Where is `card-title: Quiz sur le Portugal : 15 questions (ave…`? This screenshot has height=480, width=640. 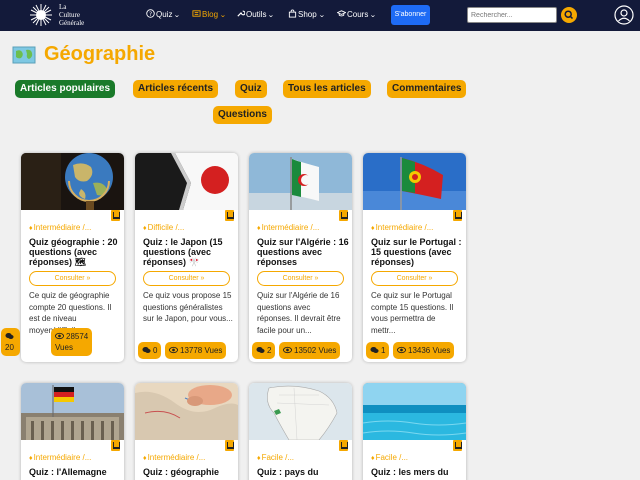 card-title: Quiz sur le Portugal : 15 questions (ave… is located at coordinates (418, 252).